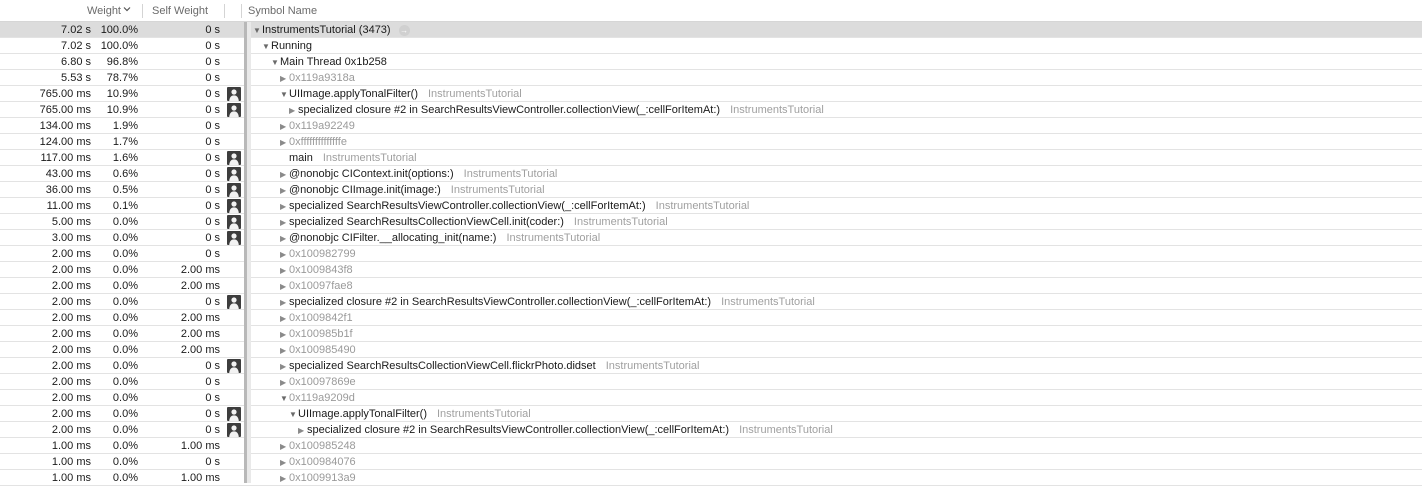 The height and width of the screenshot is (487, 1422). I want to click on call-tree-row: 5.53 s 78.7% 0 s ▶ 0x119a9318a, so click(711, 78).